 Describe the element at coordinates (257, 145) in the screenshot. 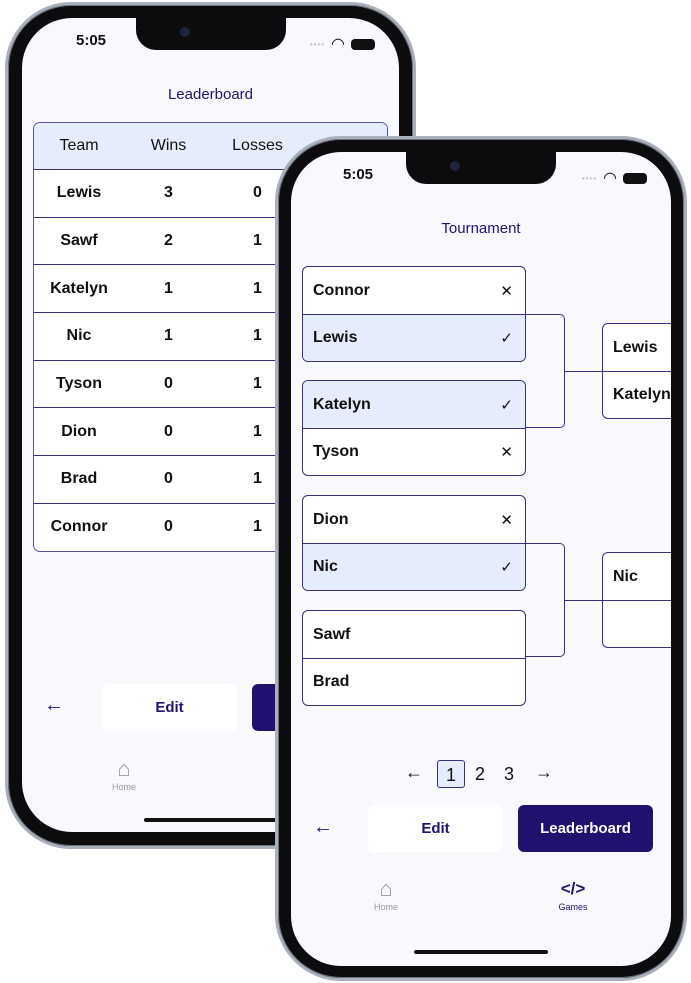

I see `col-losses: Losses` at that location.